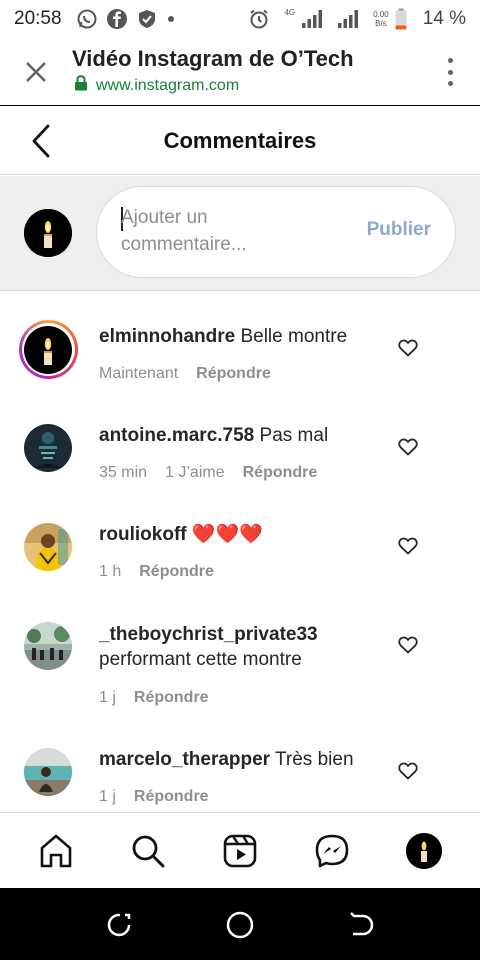  What do you see at coordinates (240, 19) in the screenshot?
I see `status-bar: 20:58 4G 0.00 B/s 14 %` at bounding box center [240, 19].